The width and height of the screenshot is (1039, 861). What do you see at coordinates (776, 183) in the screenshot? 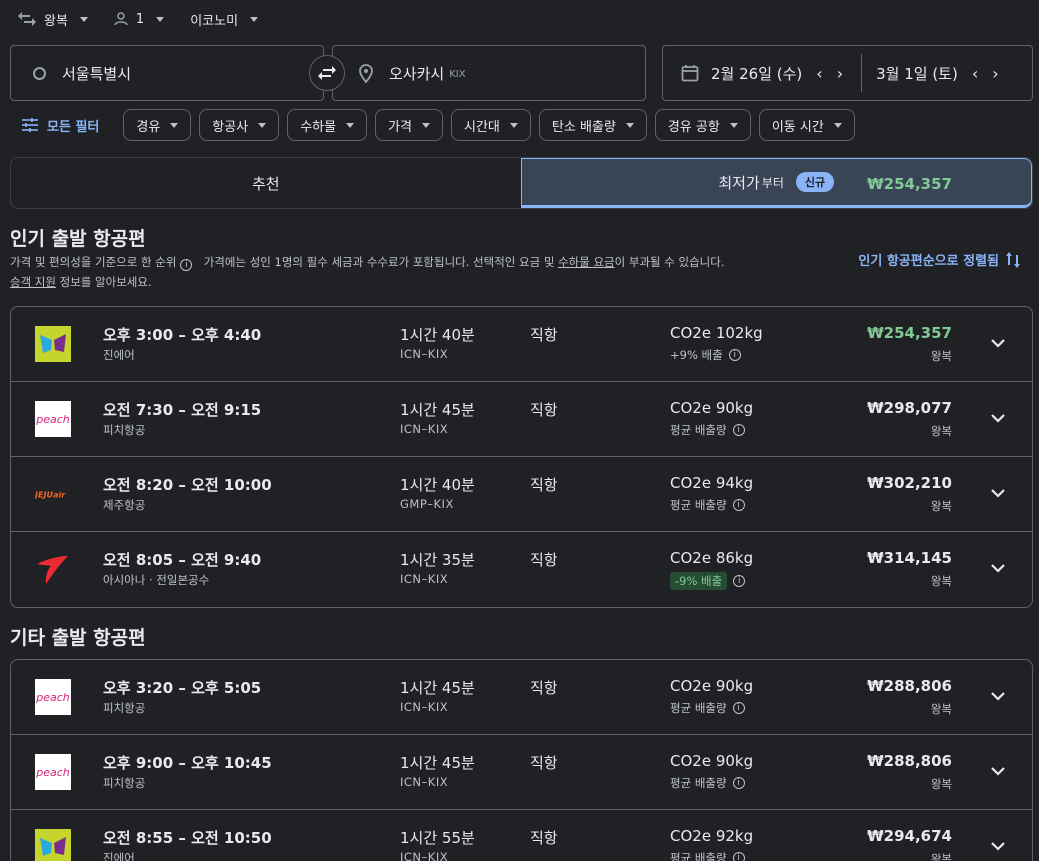
I see `tab-cheapest: 최저가 ₩254,357 부터 신규` at bounding box center [776, 183].